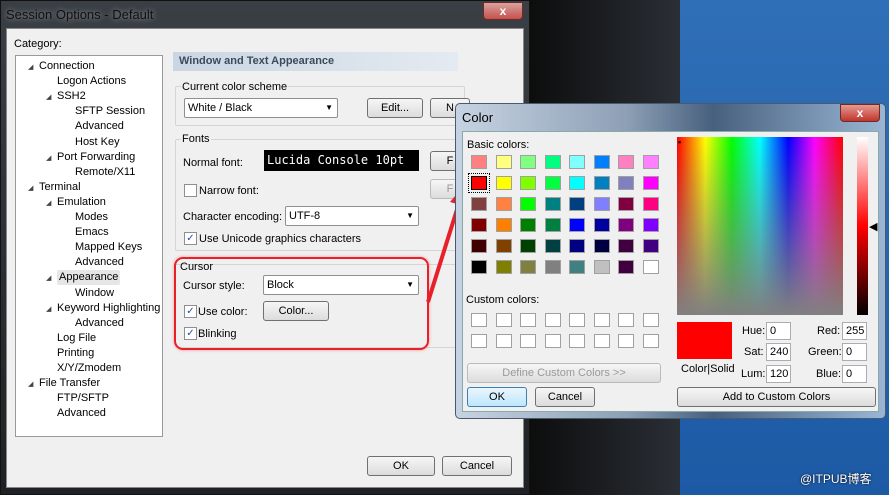 This screenshot has width=889, height=495. What do you see at coordinates (778, 331) in the screenshot?
I see `hue-input: 0` at bounding box center [778, 331].